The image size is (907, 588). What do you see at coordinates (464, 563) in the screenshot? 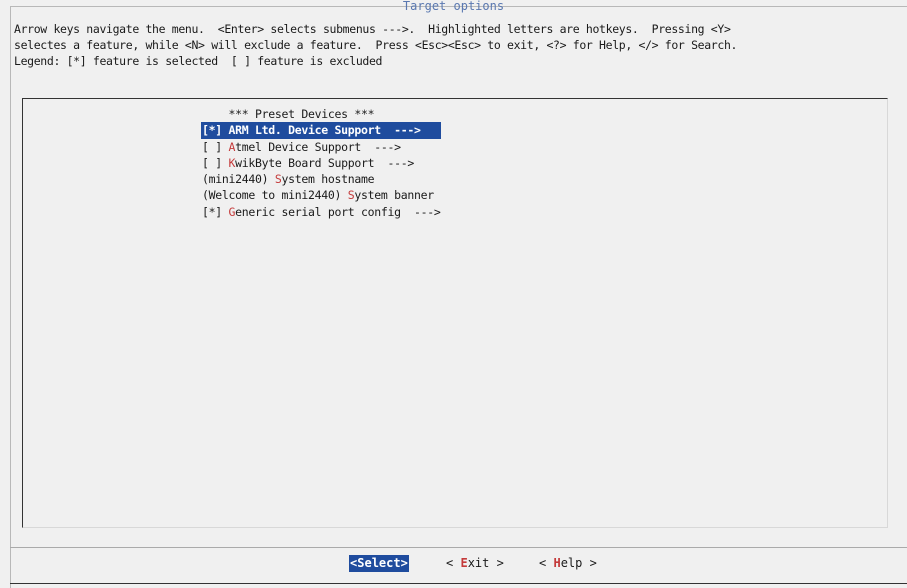
I see `exit-button-hotkey: E` at bounding box center [464, 563].